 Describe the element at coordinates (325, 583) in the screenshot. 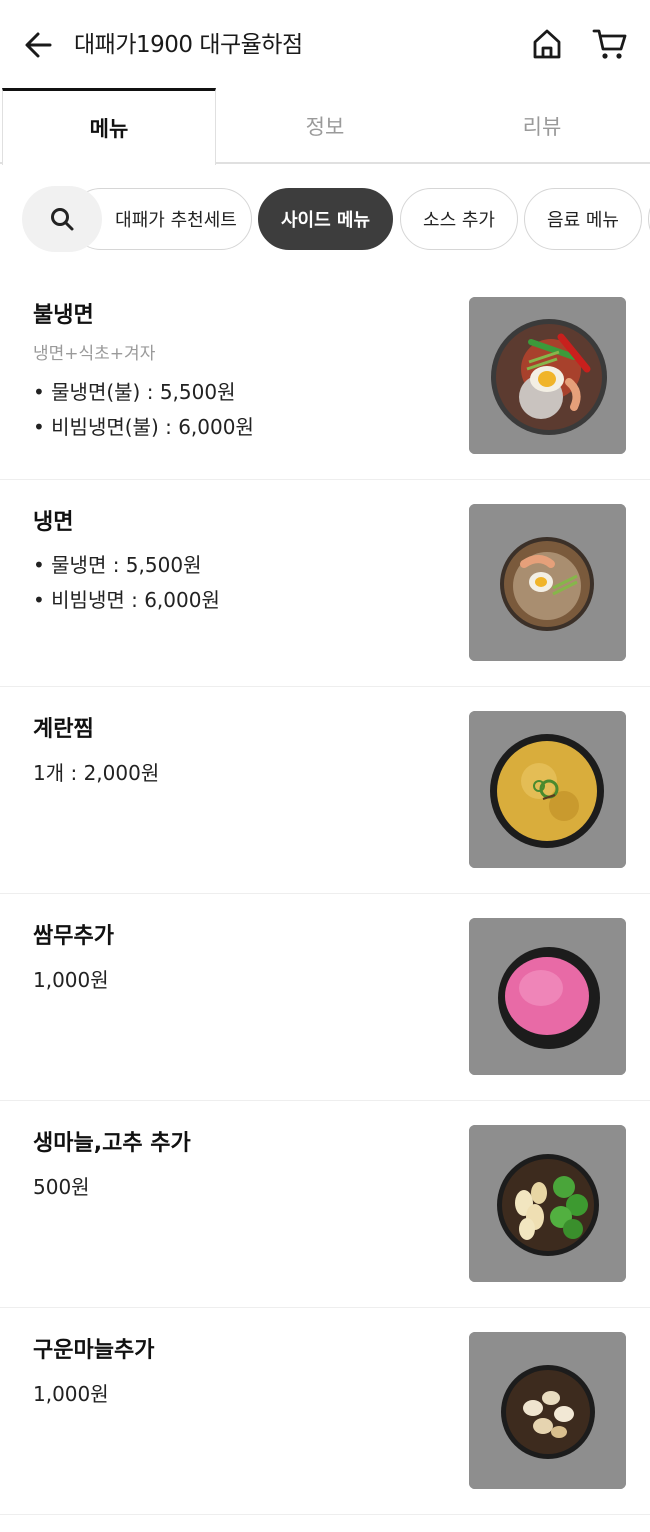

I see `menu-item: 냉면 • 물냉면 : 5,500원 • 비빔냉면 : 6,000원` at that location.